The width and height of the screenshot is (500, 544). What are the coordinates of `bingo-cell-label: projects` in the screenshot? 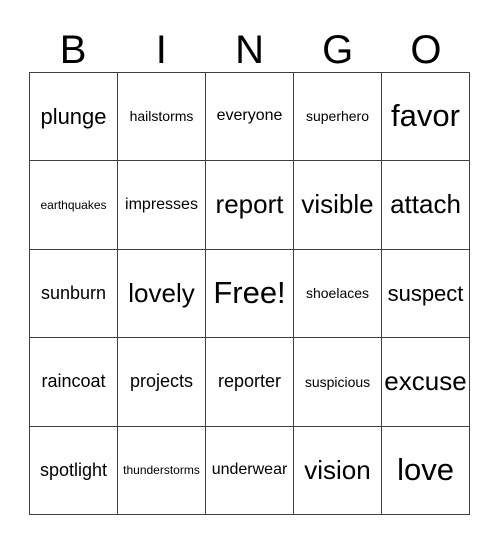 It's located at (161, 381).